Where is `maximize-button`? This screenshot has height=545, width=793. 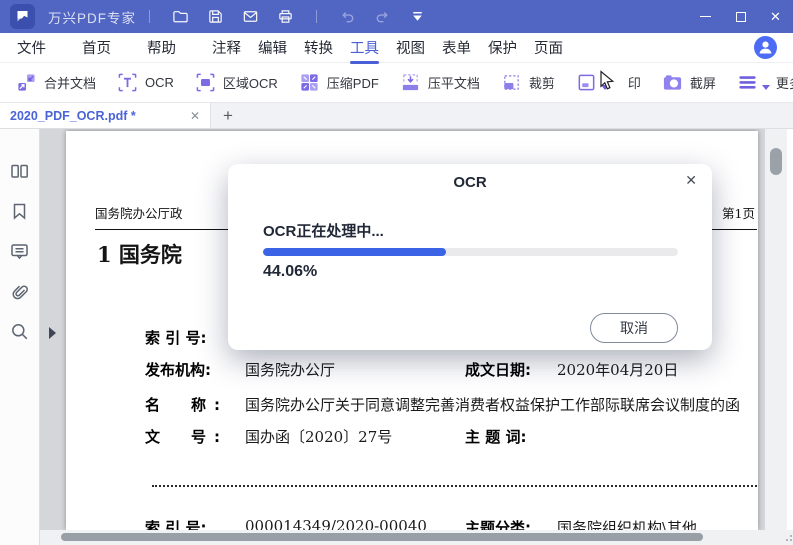
maximize-button is located at coordinates (740, 16).